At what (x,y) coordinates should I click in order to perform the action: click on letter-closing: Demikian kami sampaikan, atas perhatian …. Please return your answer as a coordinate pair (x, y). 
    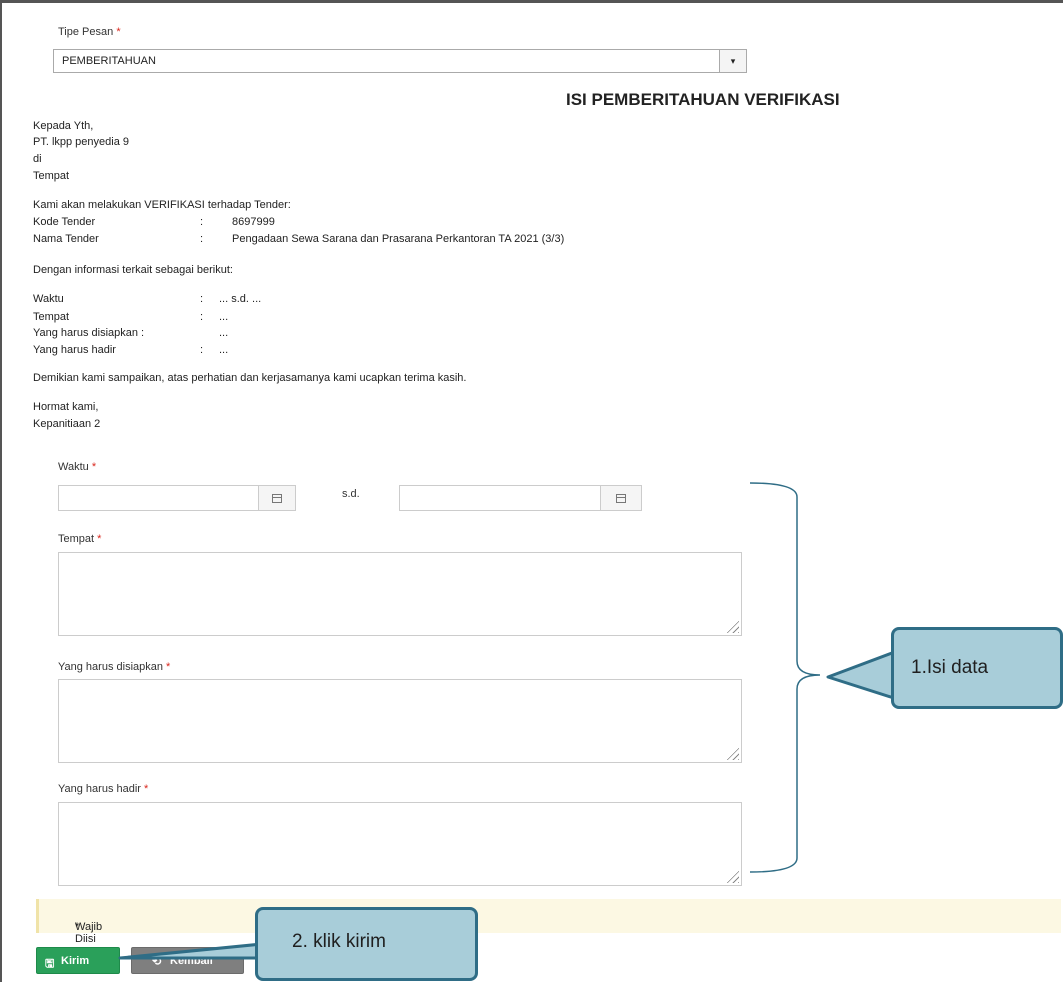
    Looking at the image, I should click on (250, 378).